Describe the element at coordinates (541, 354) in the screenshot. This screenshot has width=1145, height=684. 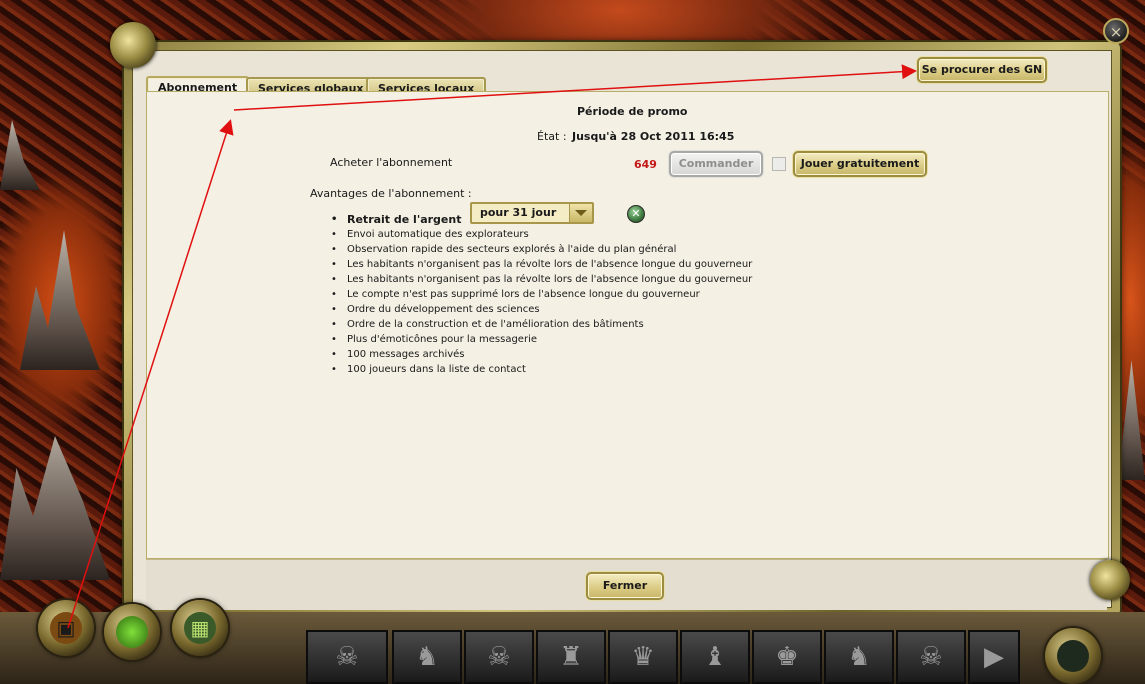
I see `list-item: 100 messages archivés` at that location.